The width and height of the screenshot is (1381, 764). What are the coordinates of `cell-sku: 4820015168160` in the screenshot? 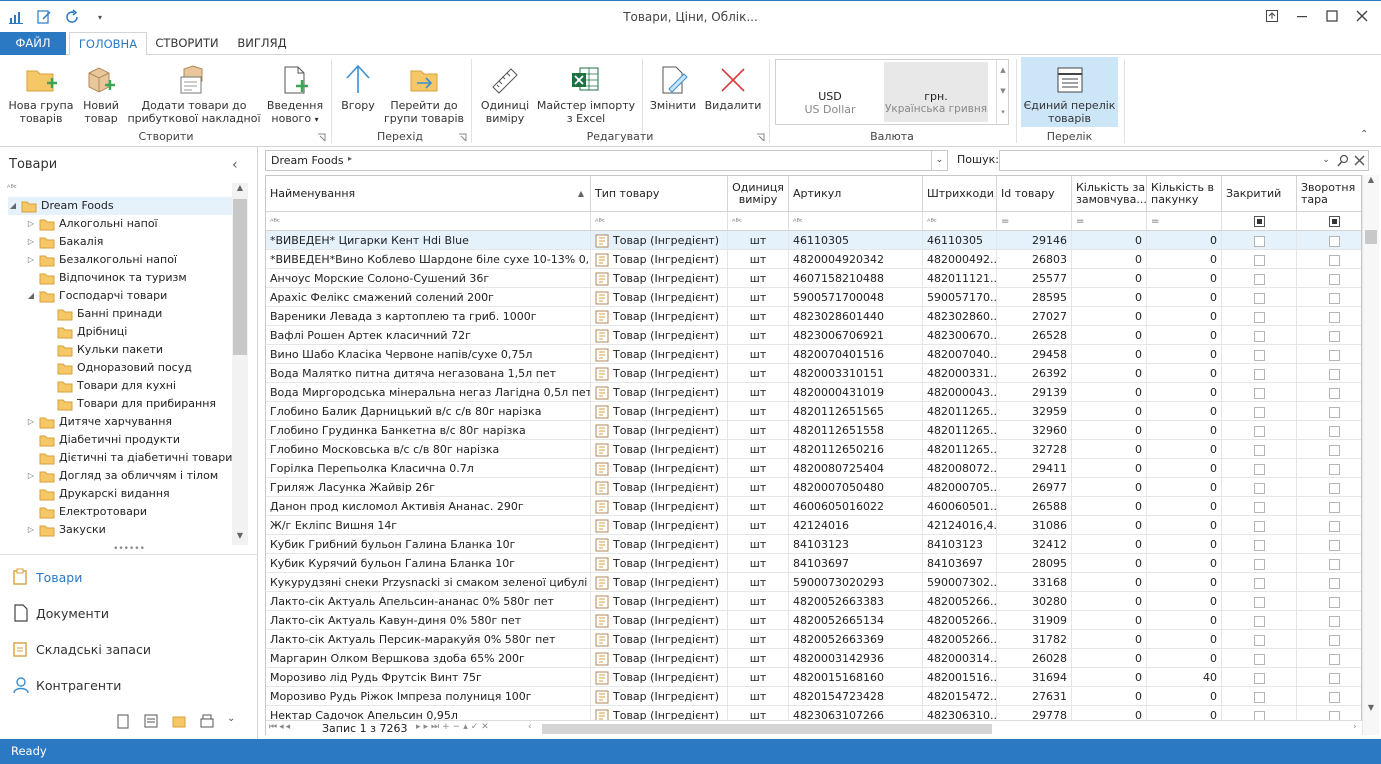 It's located at (856, 677).